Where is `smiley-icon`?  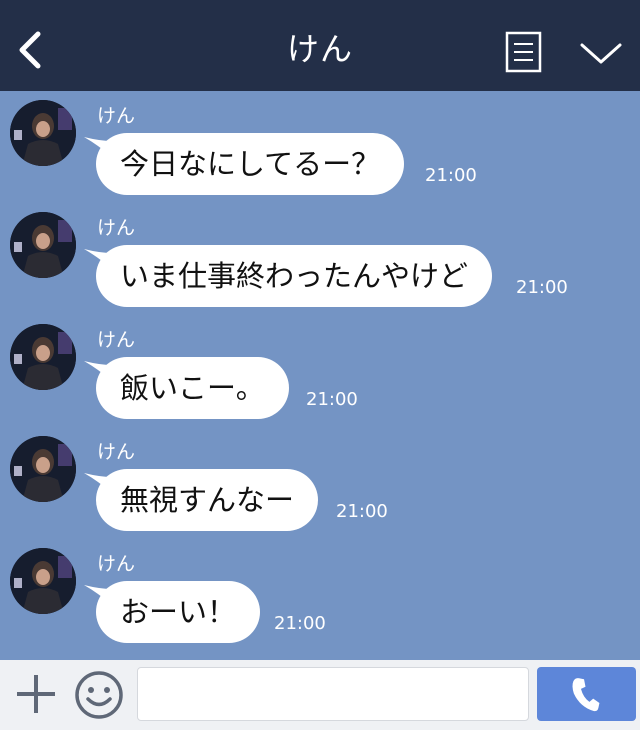 smiley-icon is located at coordinates (99, 695).